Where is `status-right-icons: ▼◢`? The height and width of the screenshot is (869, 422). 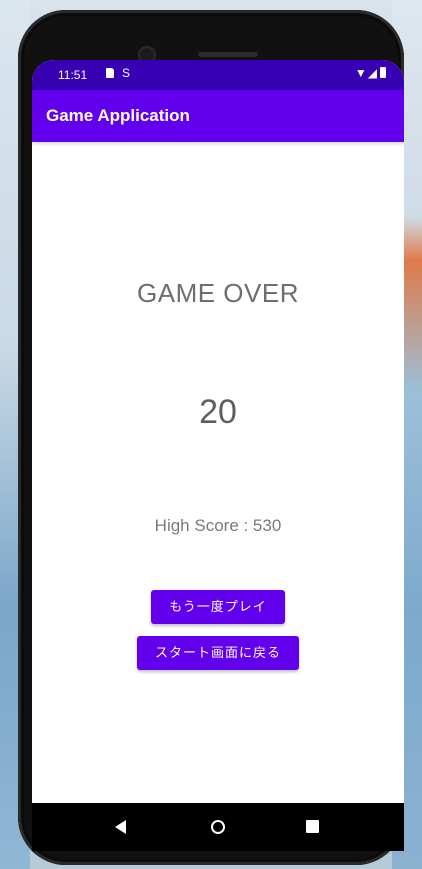
status-right-icons: ▼◢ is located at coordinates (370, 73).